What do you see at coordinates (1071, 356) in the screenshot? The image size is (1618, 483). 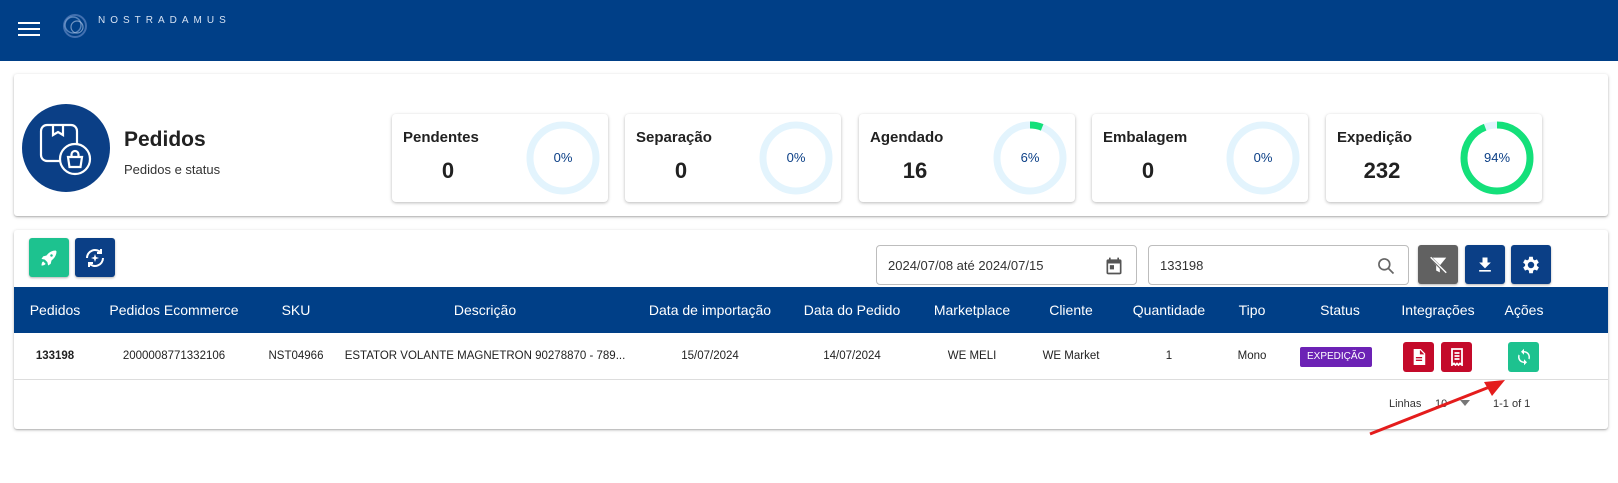 I see `cell-cliente: WE Market` at bounding box center [1071, 356].